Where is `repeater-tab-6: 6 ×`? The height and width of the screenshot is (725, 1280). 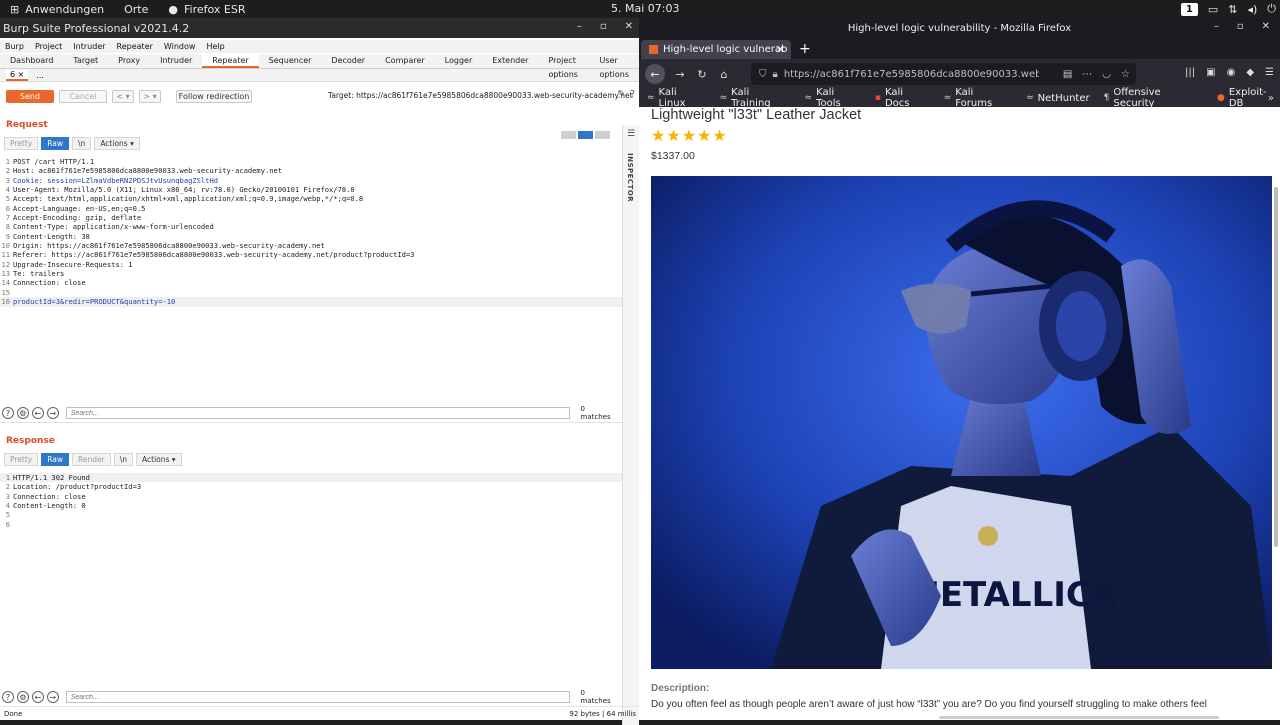
repeater-tab-6: 6 × is located at coordinates (17, 75).